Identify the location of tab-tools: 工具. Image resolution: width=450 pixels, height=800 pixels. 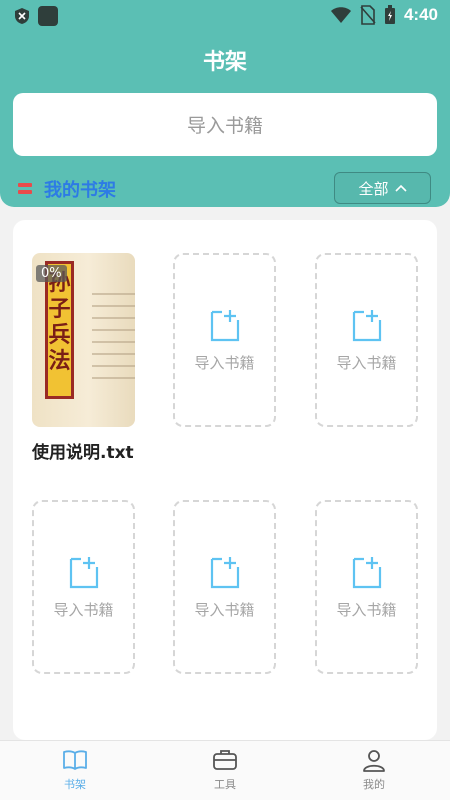
(225, 772).